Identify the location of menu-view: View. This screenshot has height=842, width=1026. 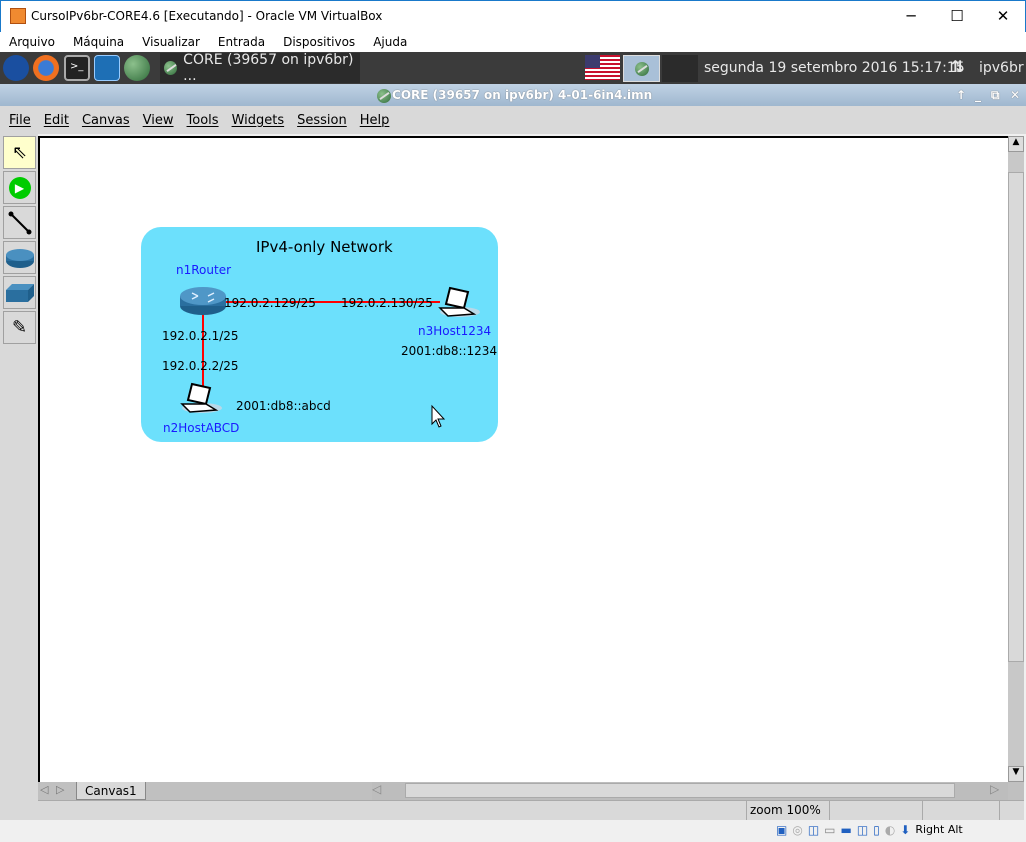
(158, 120).